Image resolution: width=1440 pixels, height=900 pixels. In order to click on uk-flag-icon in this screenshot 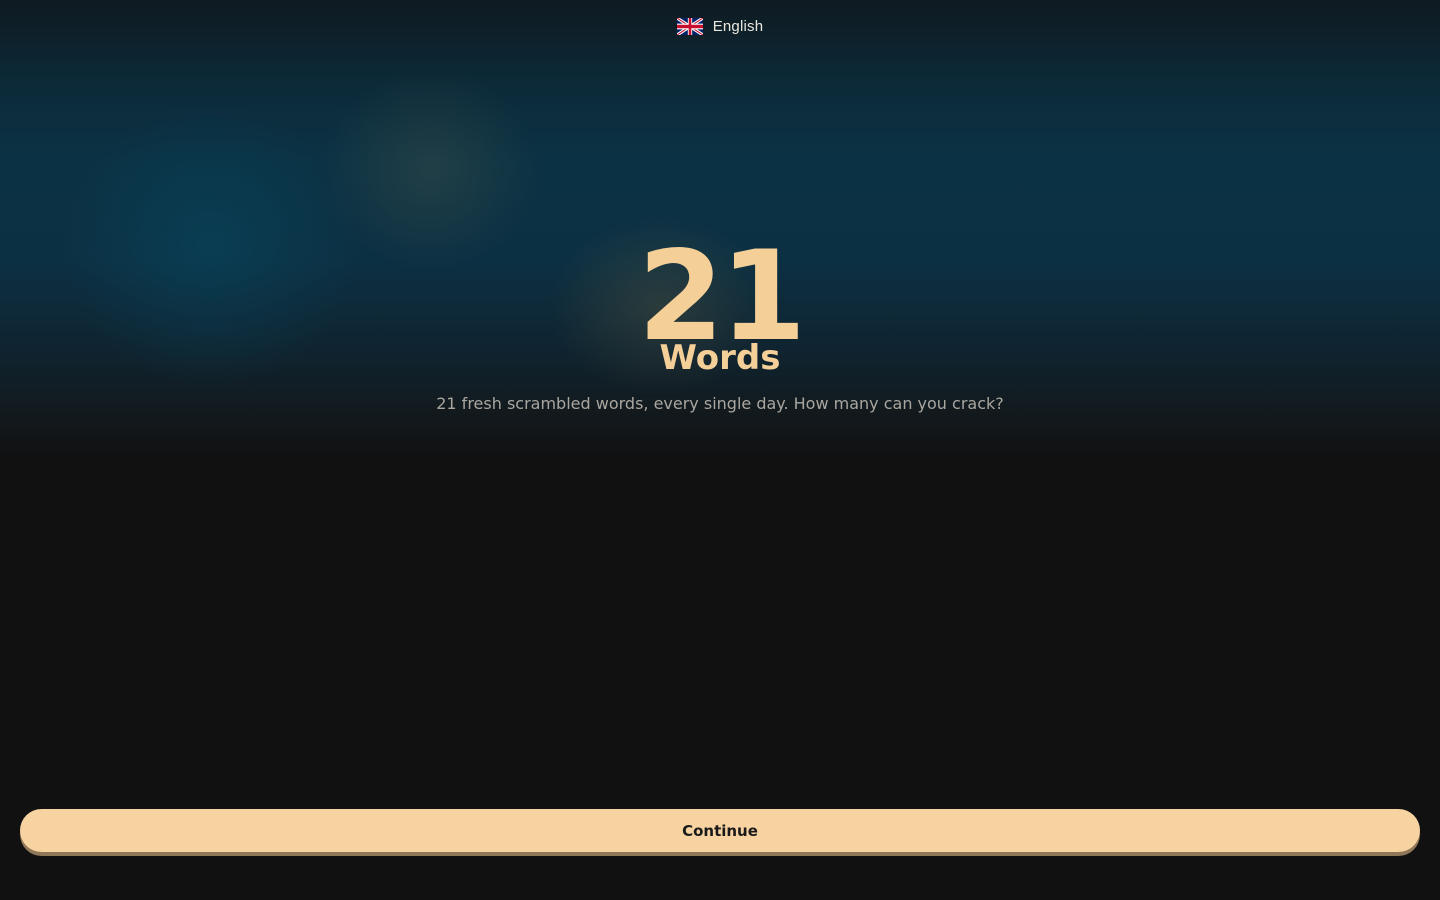, I will do `click(689, 26)`.